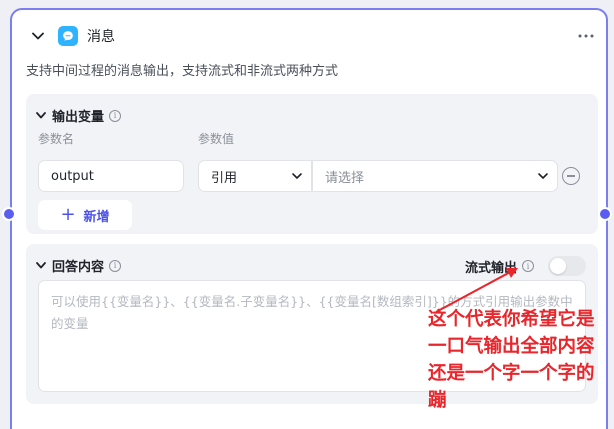 This screenshot has height=429, width=614. Describe the element at coordinates (605, 214) in the screenshot. I see `output-port` at that location.